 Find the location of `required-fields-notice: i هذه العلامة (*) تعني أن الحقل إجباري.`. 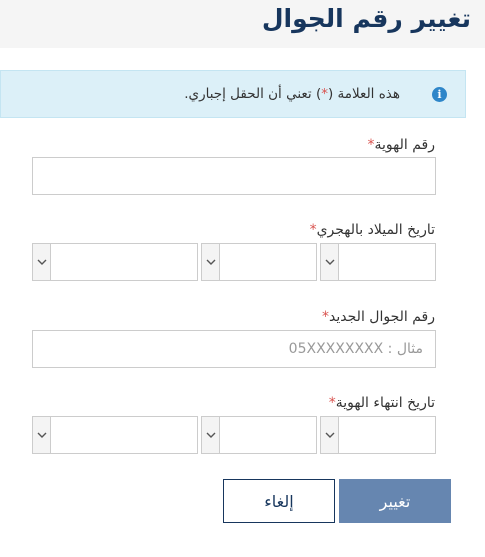

required-fields-notice: i هذه العلامة (*) تعني أن الحقل إجباري. is located at coordinates (233, 94).